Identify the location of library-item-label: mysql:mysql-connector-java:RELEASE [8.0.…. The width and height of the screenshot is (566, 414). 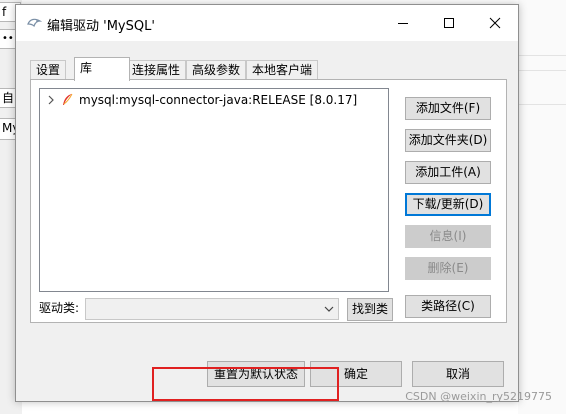
(218, 100).